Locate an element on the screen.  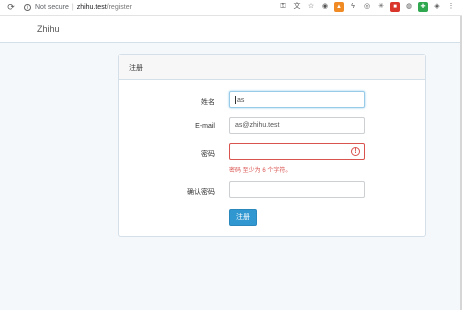
panel-title: 注册 is located at coordinates (272, 67).